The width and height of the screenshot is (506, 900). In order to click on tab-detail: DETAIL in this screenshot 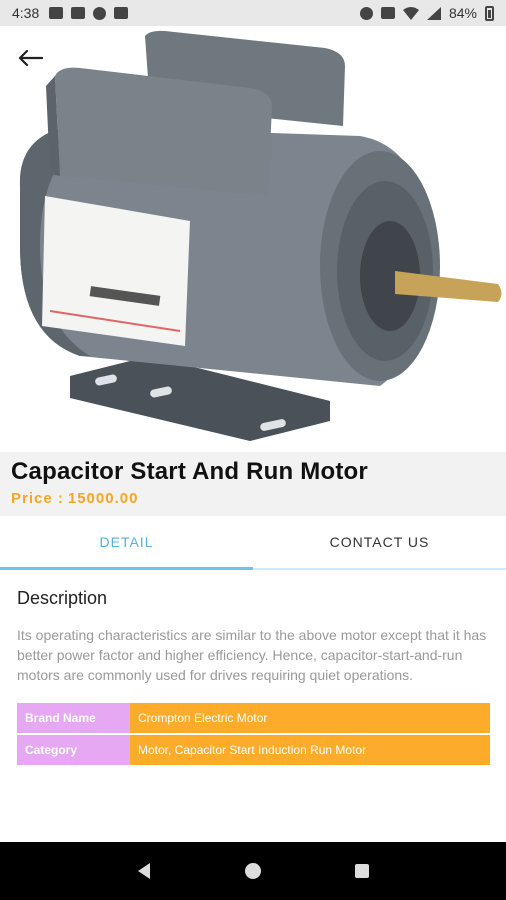, I will do `click(126, 543)`.